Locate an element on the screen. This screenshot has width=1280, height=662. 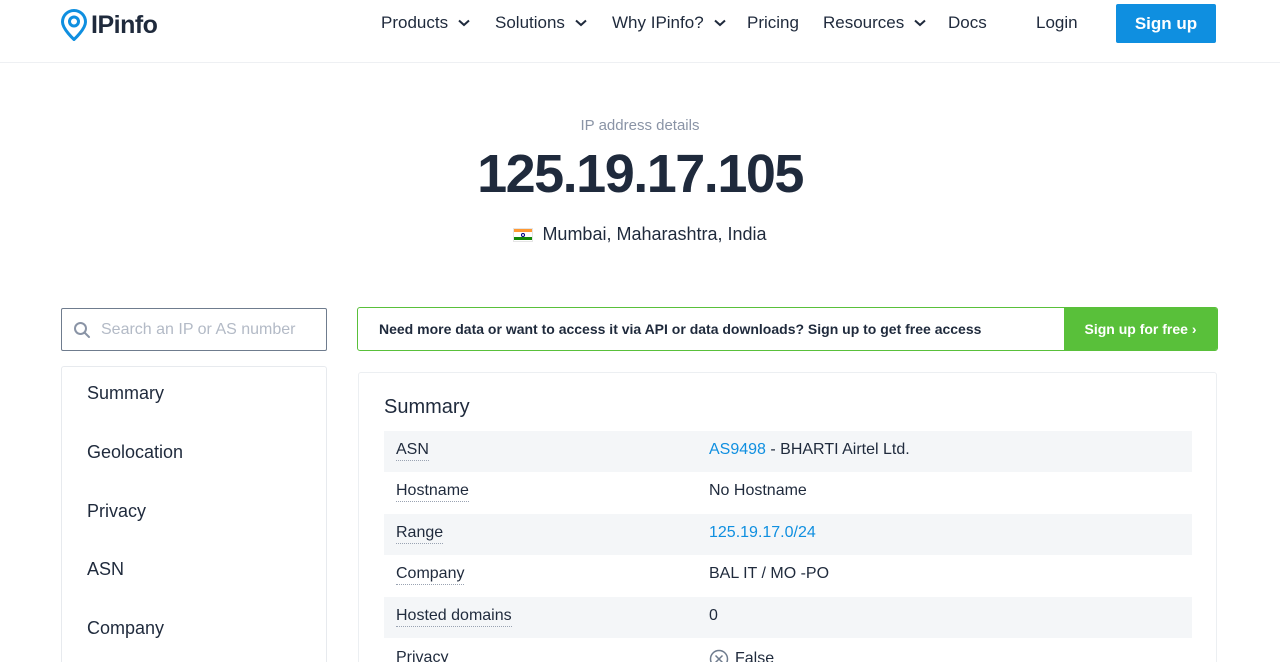
nav-docs: Docs is located at coordinates (967, 23).